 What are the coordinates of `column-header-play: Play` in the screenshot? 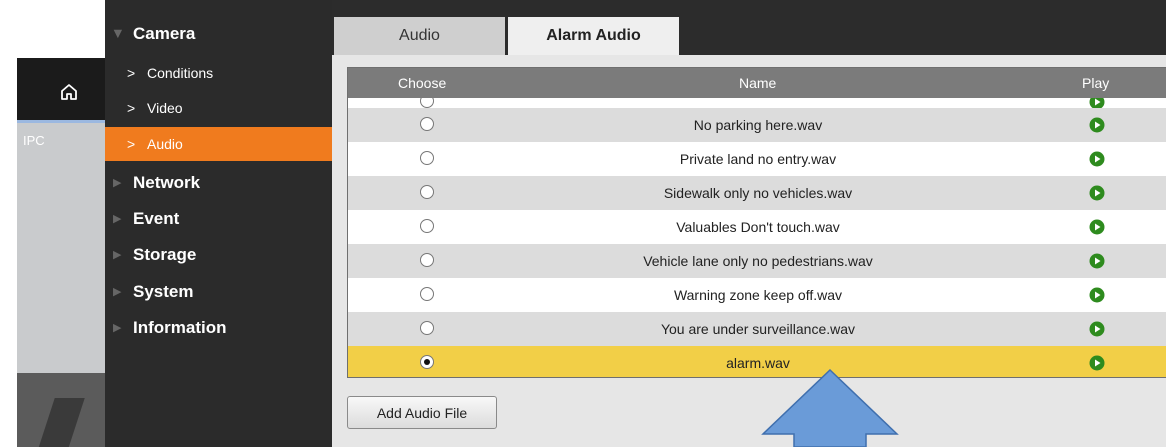 It's located at (1096, 83).